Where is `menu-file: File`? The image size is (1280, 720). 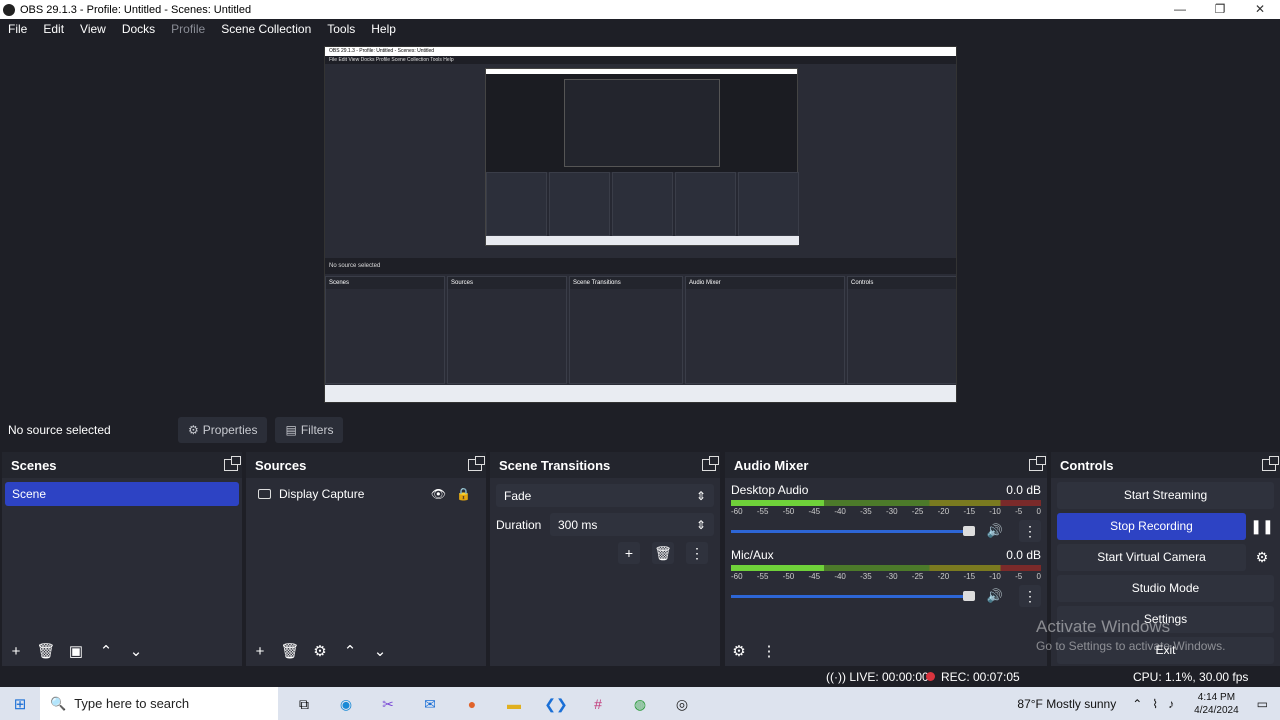 menu-file: File is located at coordinates (17, 29).